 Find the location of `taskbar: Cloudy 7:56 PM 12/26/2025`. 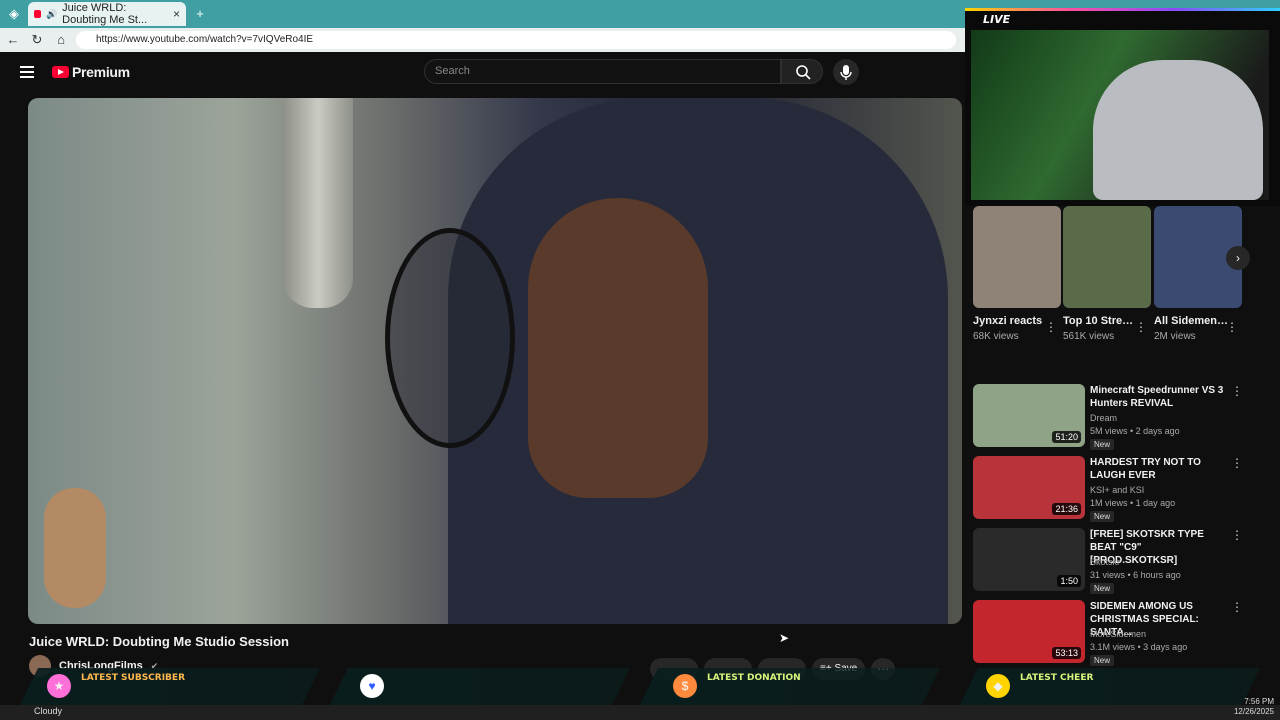

taskbar: Cloudy 7:56 PM 12/26/2025 is located at coordinates (640, 708).